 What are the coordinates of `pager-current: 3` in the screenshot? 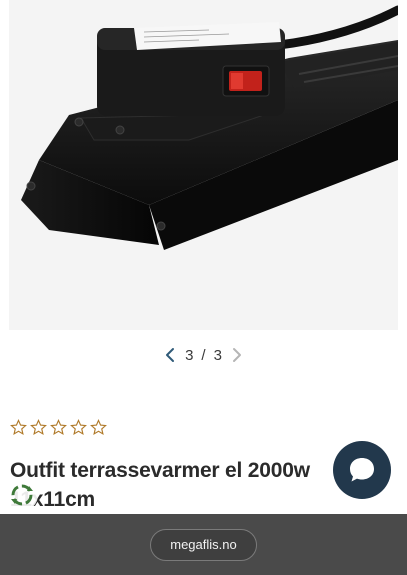 It's located at (189, 355).